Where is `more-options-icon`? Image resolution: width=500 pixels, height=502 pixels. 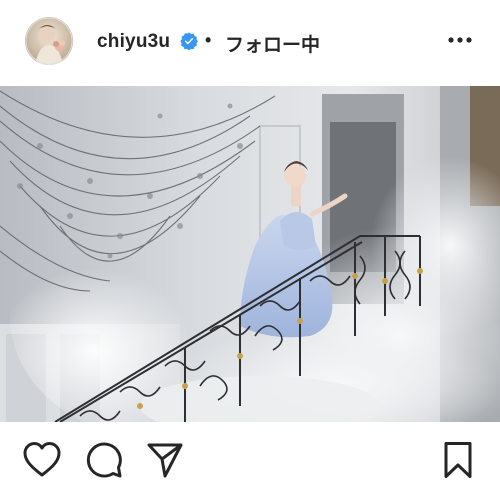
more-options-icon is located at coordinates (460, 40).